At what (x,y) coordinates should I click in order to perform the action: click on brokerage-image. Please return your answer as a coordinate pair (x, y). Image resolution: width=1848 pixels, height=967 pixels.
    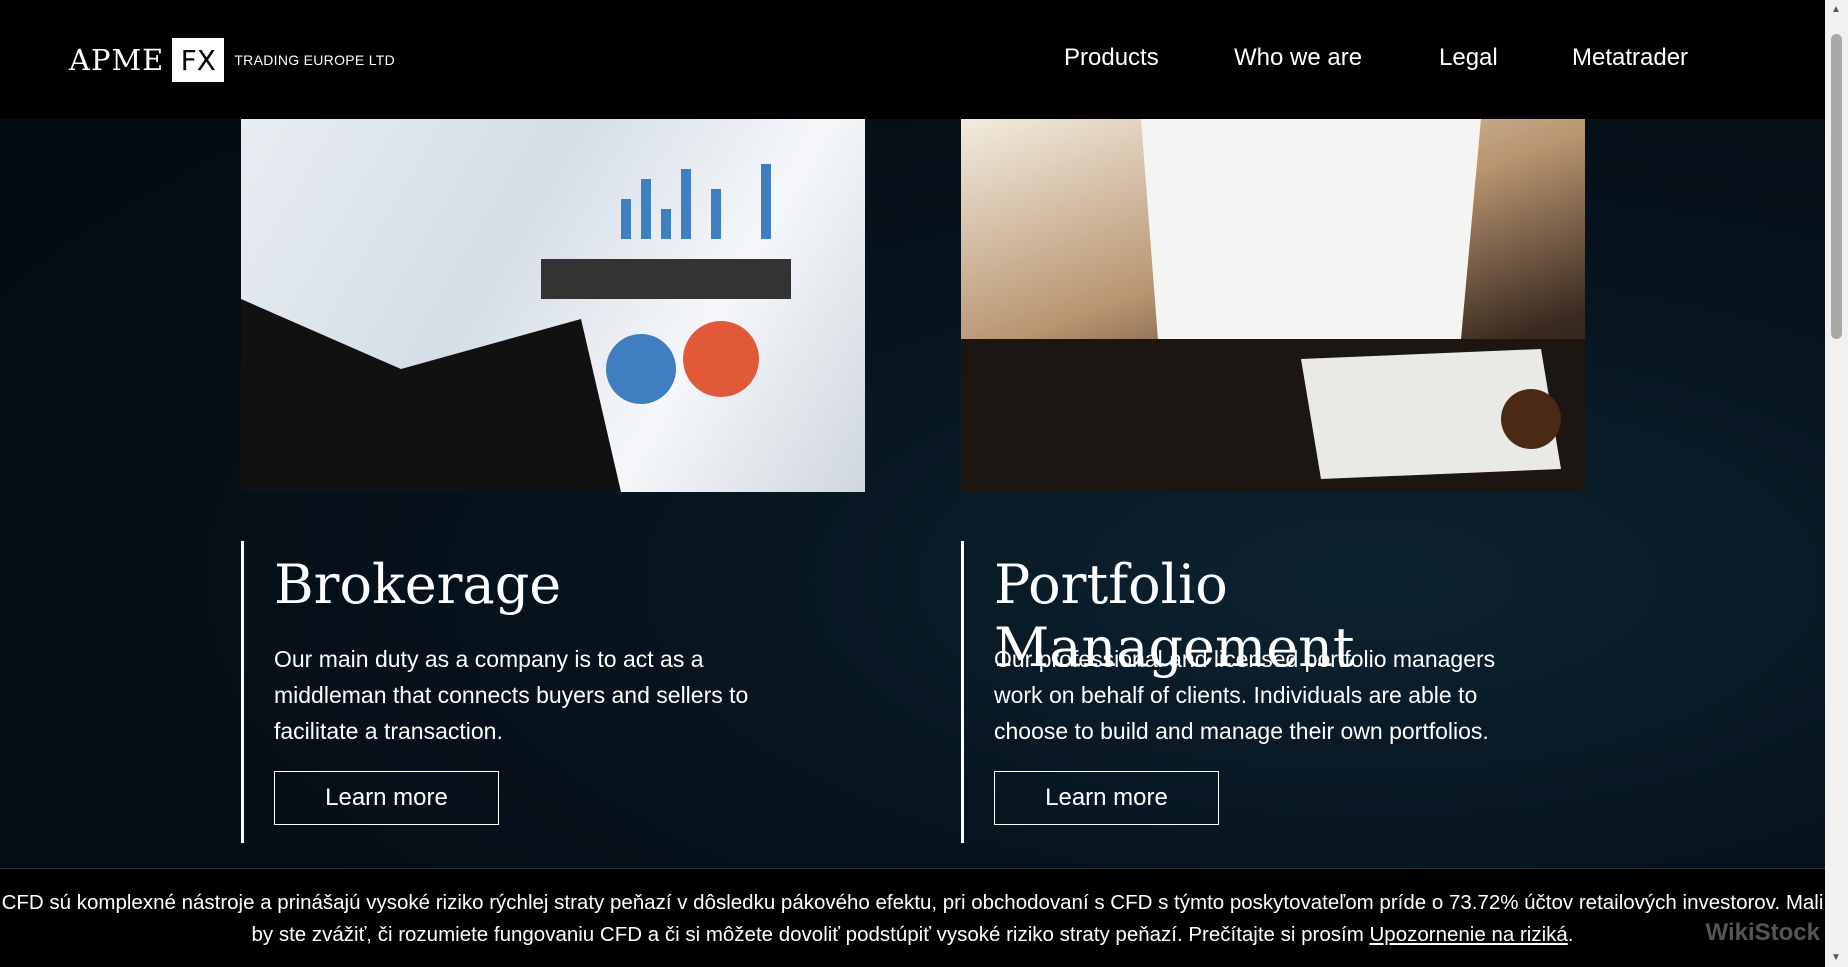
    Looking at the image, I should click on (553, 305).